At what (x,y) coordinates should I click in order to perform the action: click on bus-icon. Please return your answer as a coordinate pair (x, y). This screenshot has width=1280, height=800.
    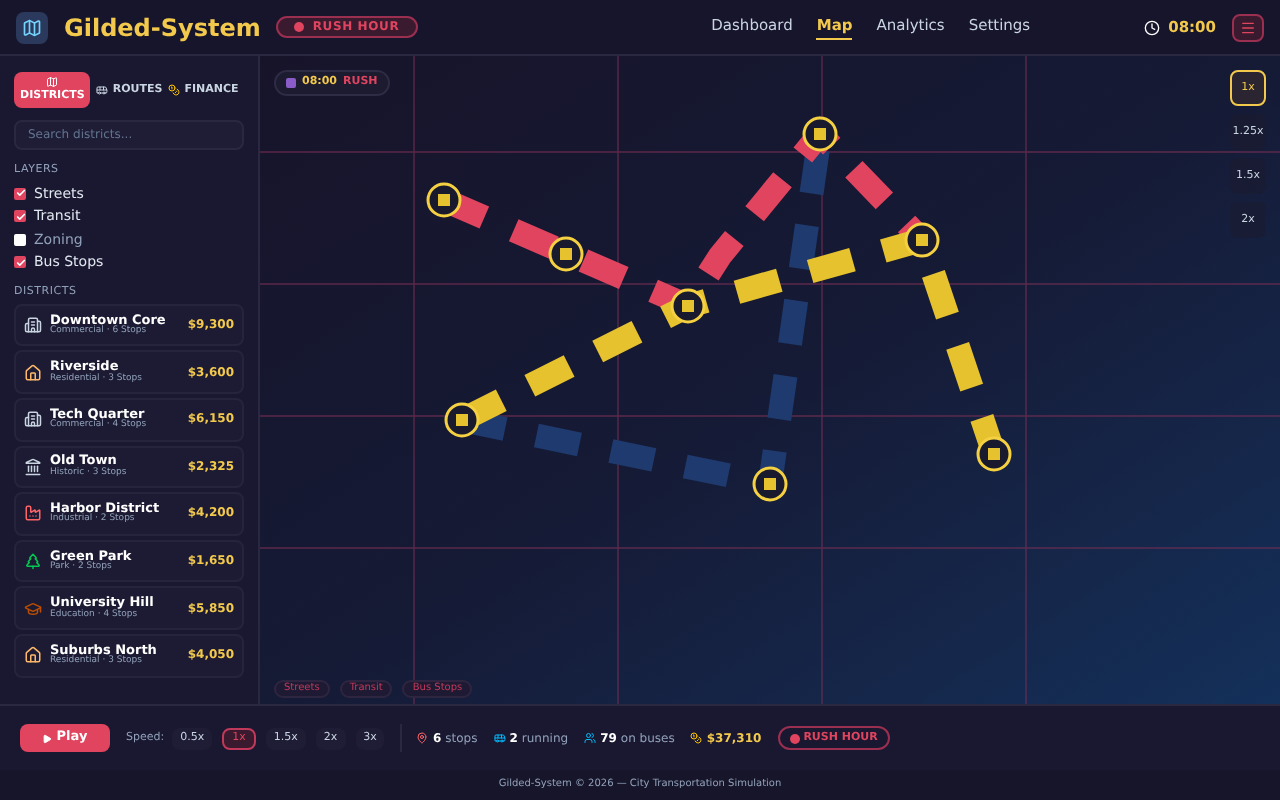
    Looking at the image, I should click on (102, 90).